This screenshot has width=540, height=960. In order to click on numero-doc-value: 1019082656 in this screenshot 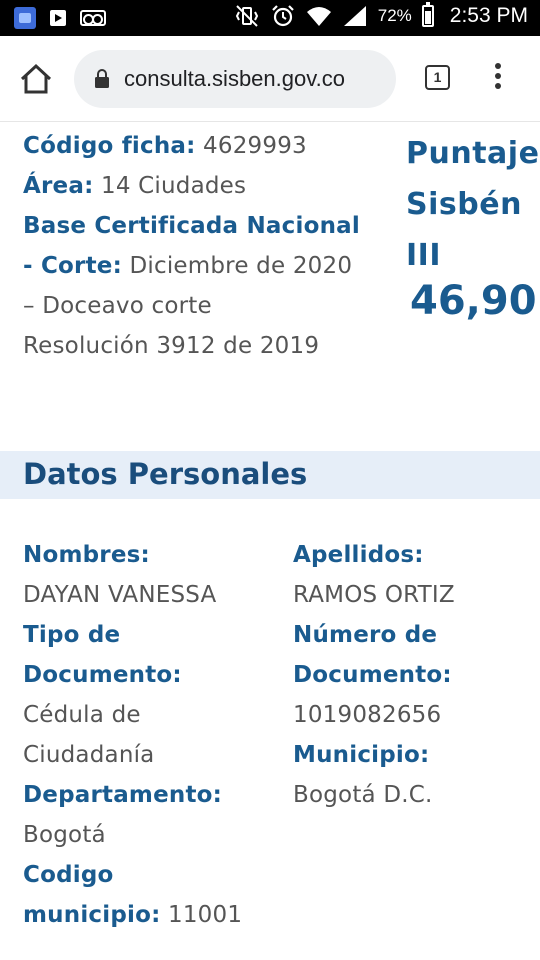, I will do `click(367, 715)`.